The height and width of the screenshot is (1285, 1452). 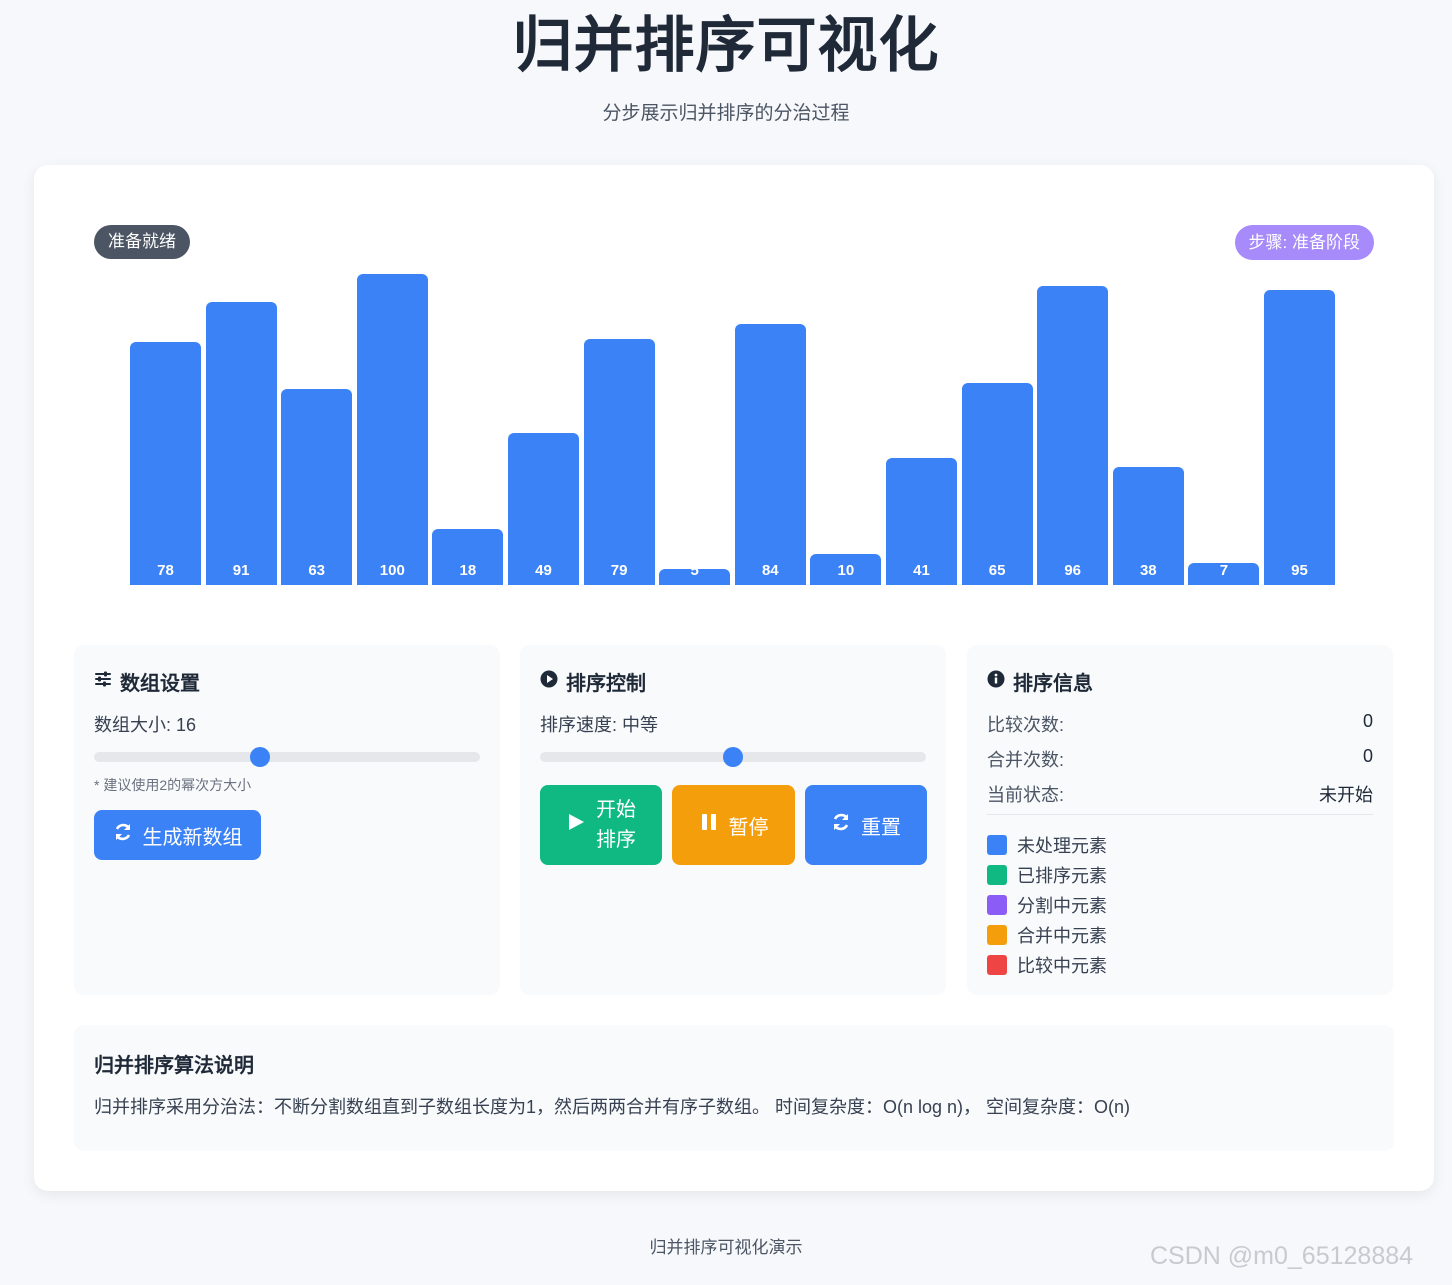 I want to click on bar: 79, so click(x=619, y=462).